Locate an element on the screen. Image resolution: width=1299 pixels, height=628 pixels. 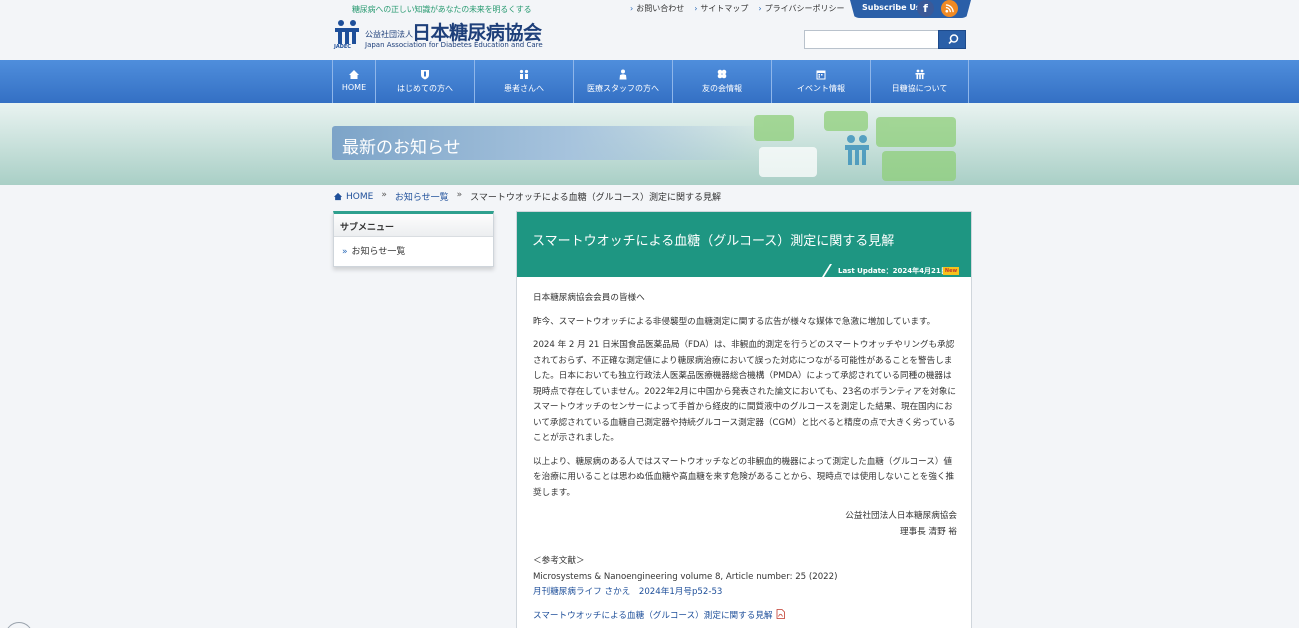
breadcrumb-home: HOME is located at coordinates (353, 196).